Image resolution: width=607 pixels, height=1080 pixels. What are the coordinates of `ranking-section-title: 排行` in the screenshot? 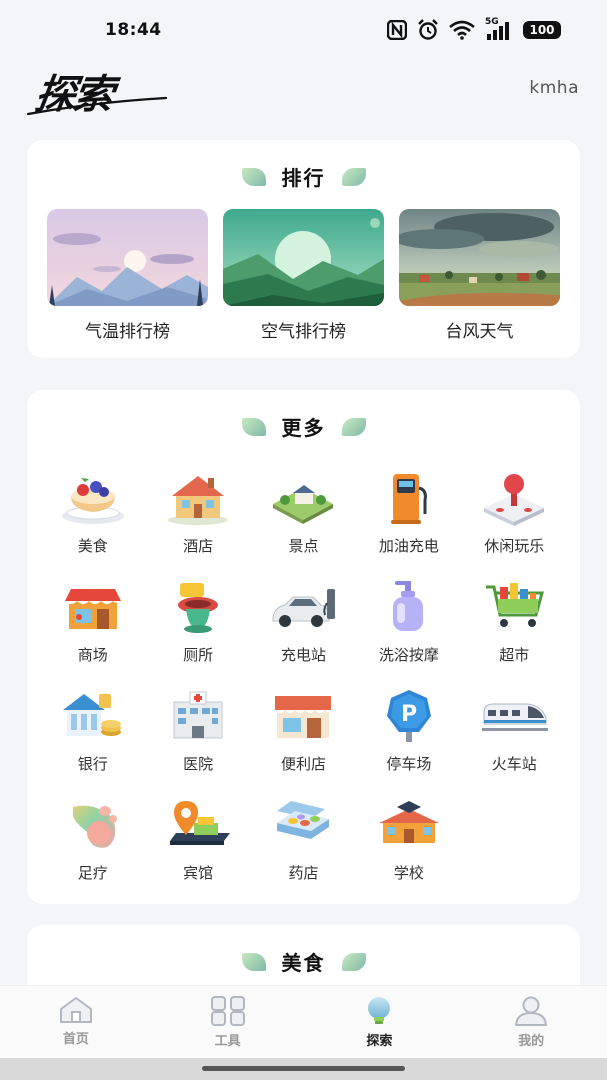 It's located at (303, 176).